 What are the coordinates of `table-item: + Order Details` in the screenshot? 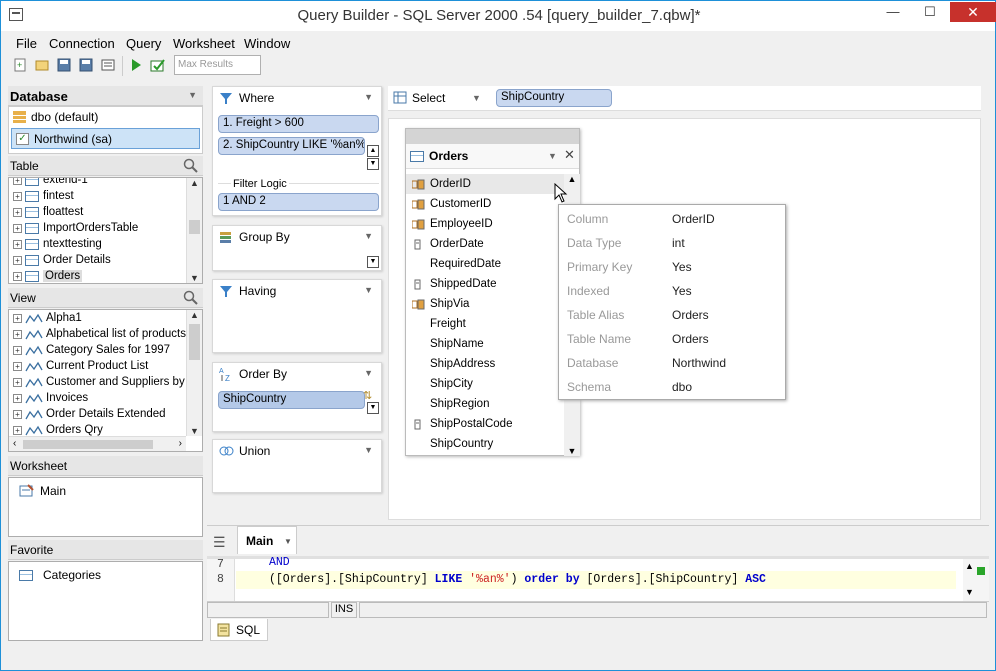 It's located at (100, 260).